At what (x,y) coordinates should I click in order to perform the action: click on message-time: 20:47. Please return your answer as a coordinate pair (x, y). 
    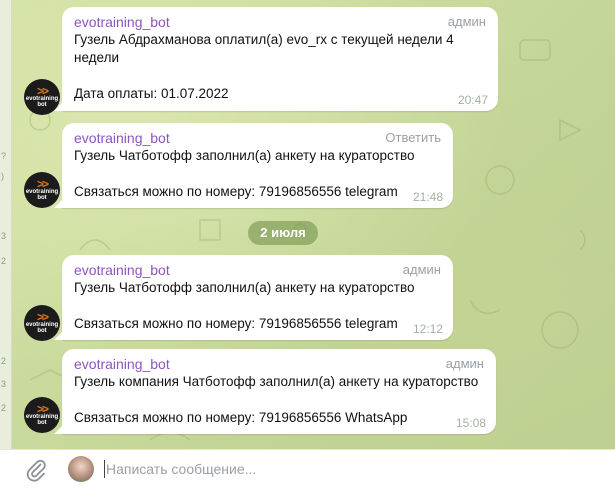
    Looking at the image, I should click on (472, 100).